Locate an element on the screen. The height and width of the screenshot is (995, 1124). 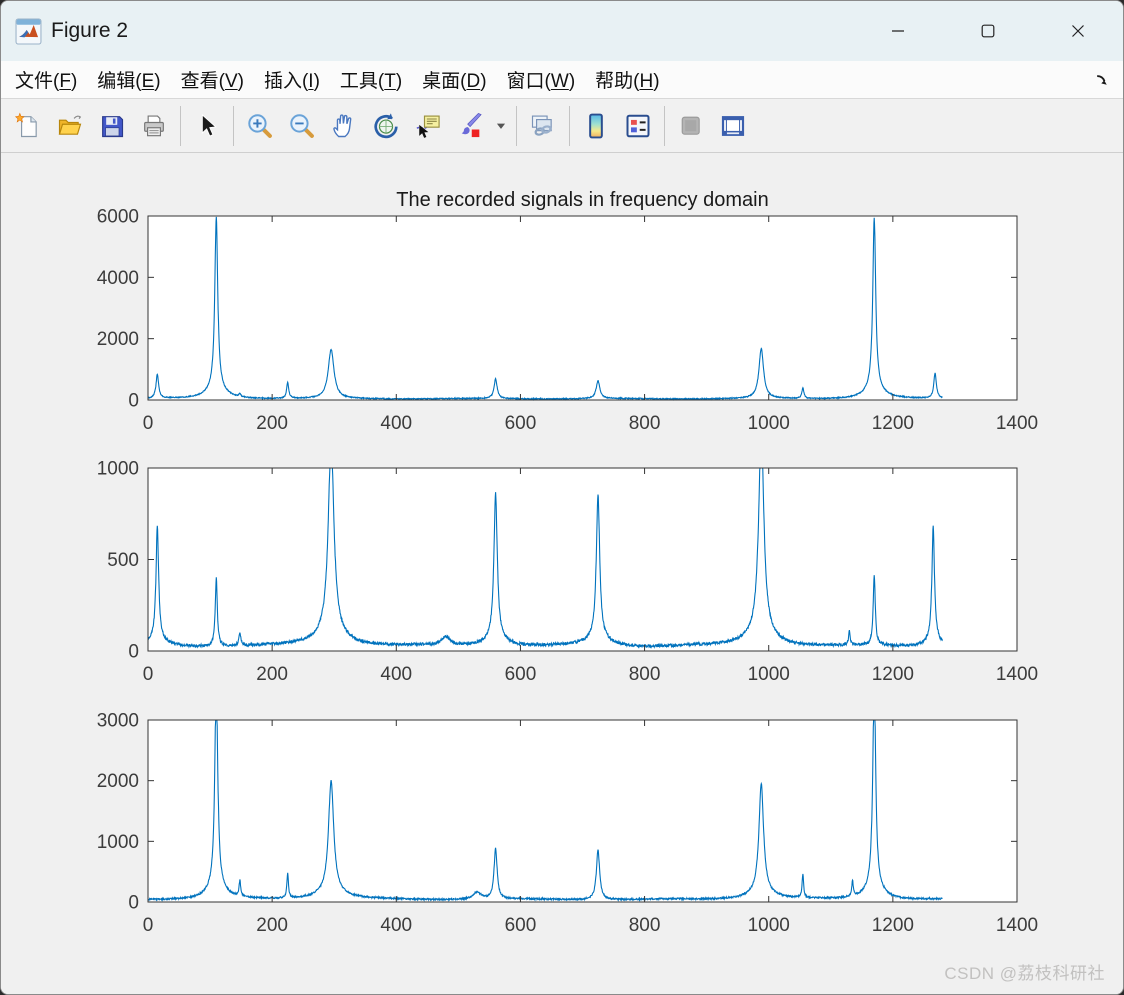
save-icon is located at coordinates (113, 126).